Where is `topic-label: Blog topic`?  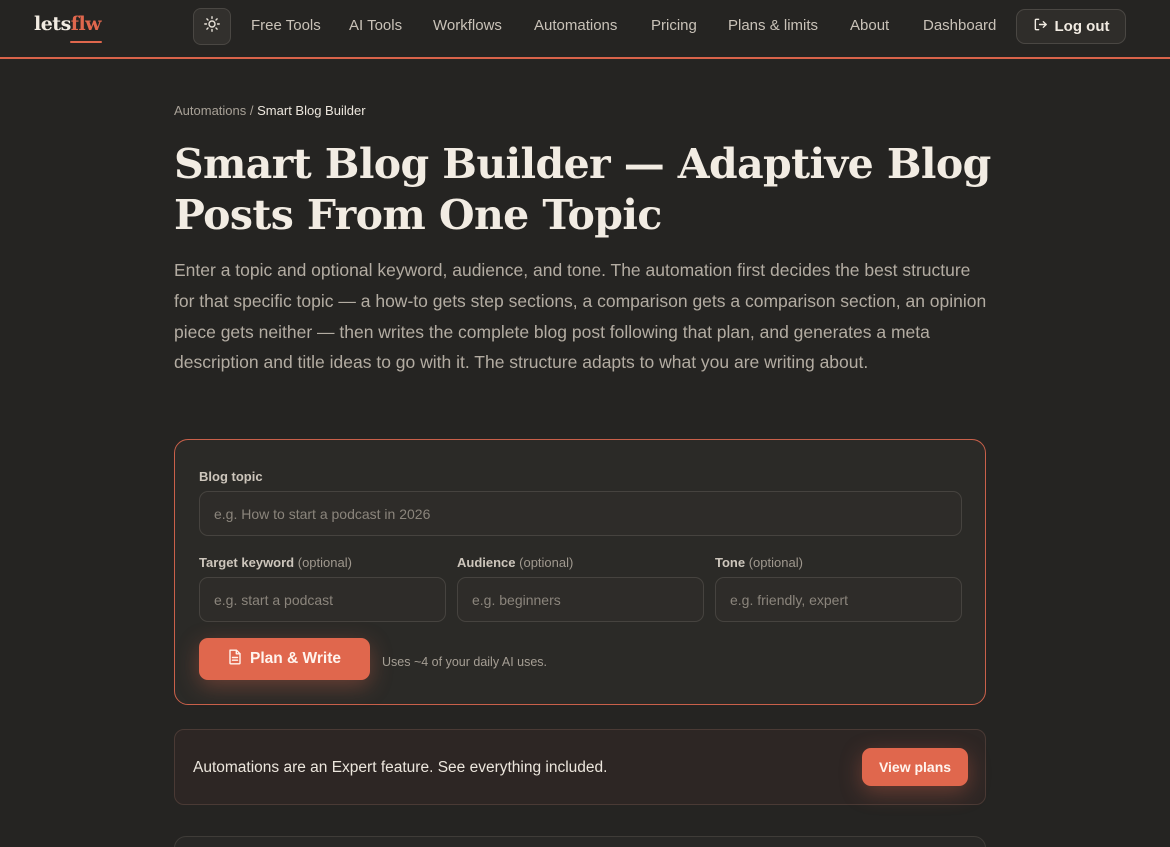 topic-label: Blog topic is located at coordinates (231, 476).